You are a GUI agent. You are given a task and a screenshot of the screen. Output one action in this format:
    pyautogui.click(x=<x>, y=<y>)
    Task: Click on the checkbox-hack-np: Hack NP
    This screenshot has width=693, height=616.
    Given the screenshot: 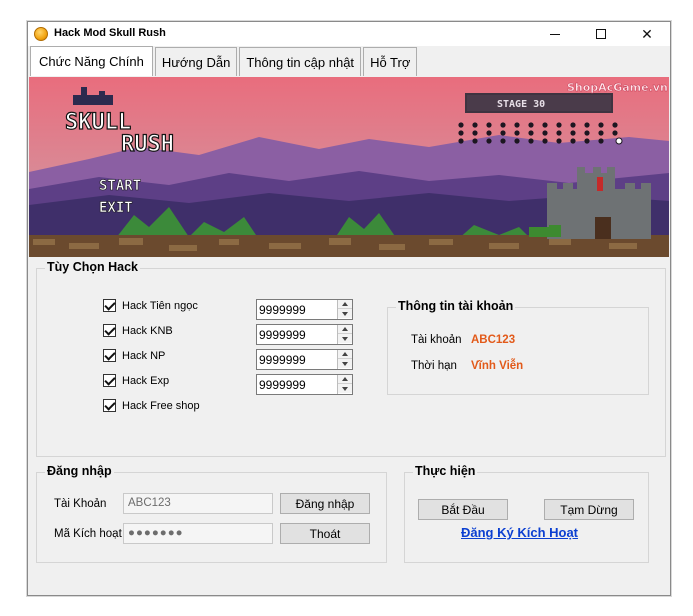 What is the action you would take?
    pyautogui.click(x=134, y=355)
    